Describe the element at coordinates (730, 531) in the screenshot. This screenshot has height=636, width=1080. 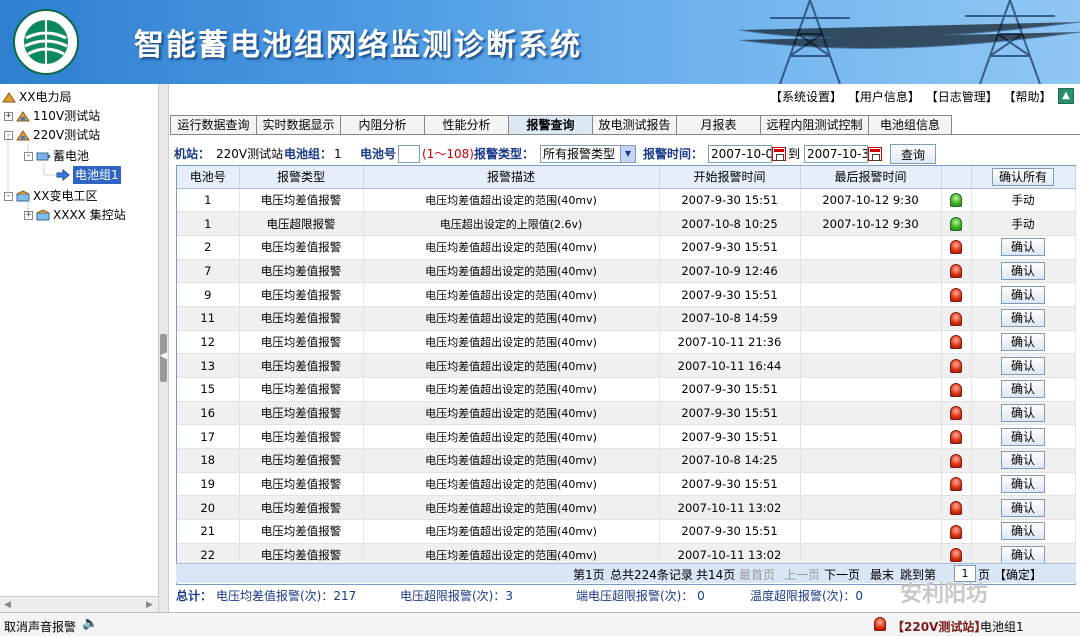
I see `start-time: 2007-9-30 15:51` at that location.